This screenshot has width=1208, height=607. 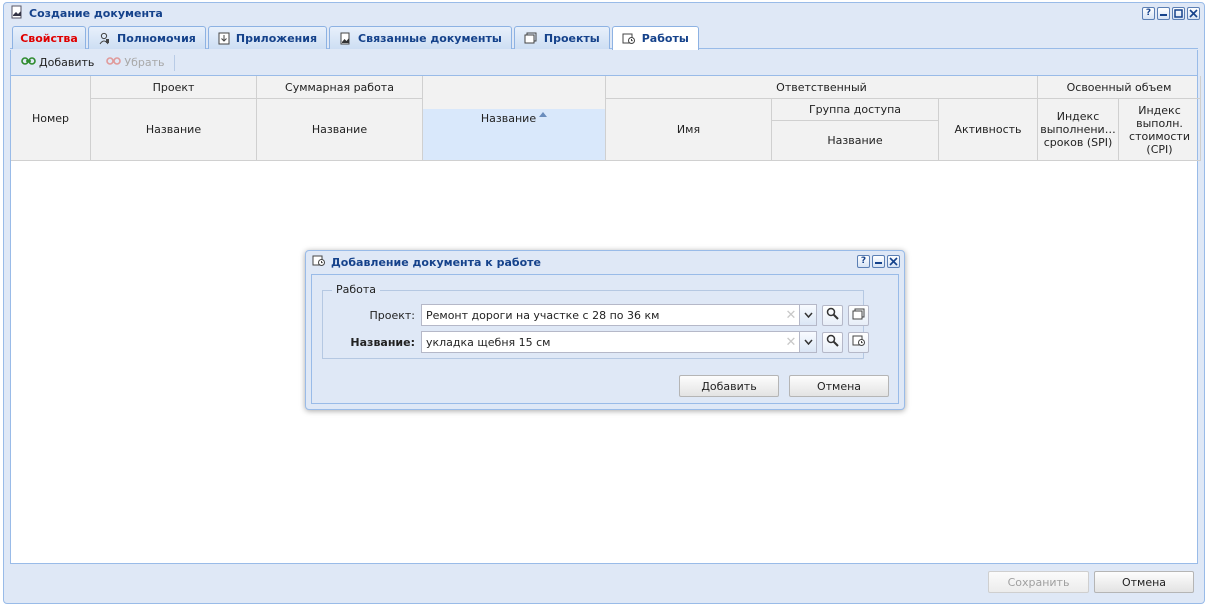 What do you see at coordinates (436, 262) in the screenshot?
I see `dialog-title: Добавление документа к работе` at bounding box center [436, 262].